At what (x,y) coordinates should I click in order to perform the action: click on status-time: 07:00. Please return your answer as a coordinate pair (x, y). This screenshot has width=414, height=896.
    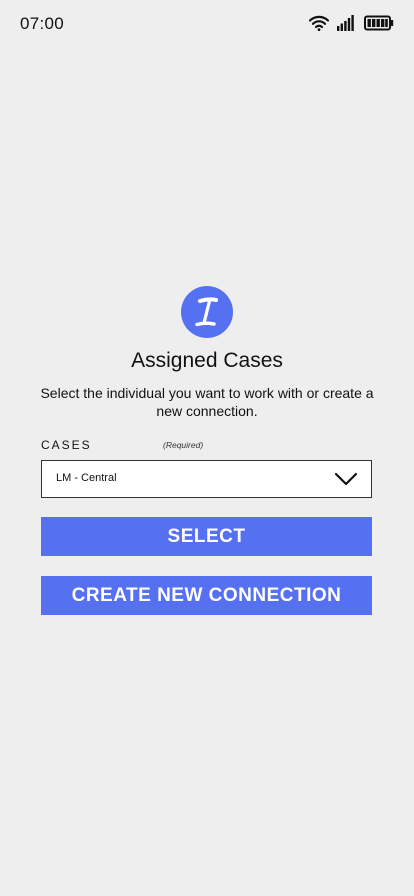
    Looking at the image, I should click on (42, 23).